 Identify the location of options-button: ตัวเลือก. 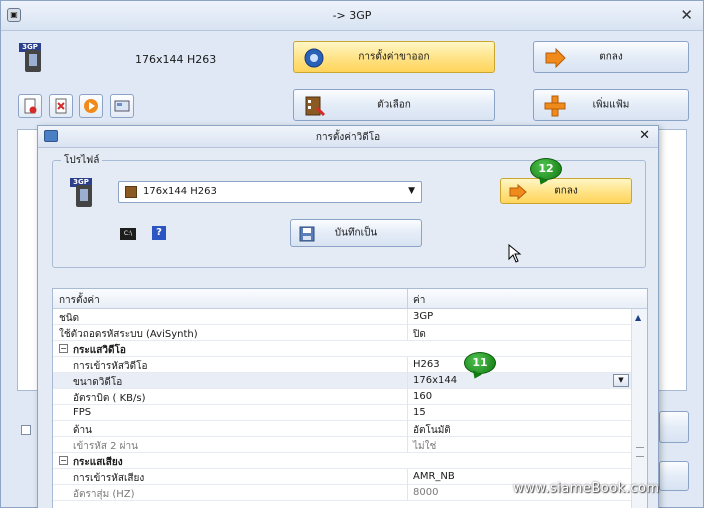
(394, 105).